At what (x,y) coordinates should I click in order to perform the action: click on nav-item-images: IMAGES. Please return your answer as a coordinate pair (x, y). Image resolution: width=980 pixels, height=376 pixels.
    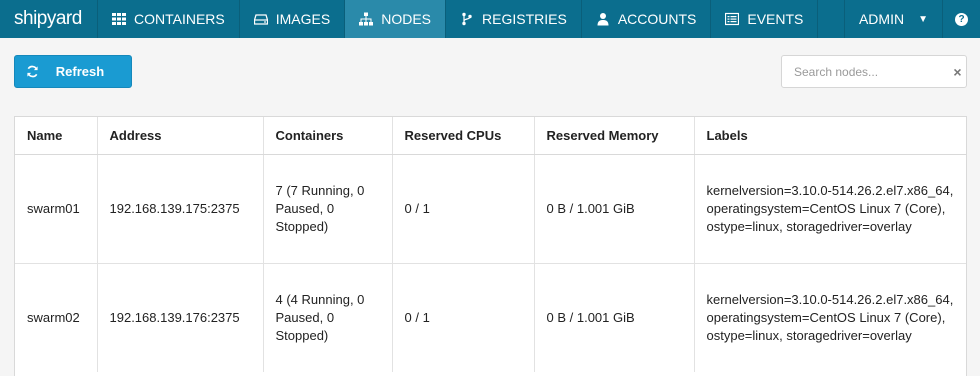
    Looking at the image, I should click on (293, 19).